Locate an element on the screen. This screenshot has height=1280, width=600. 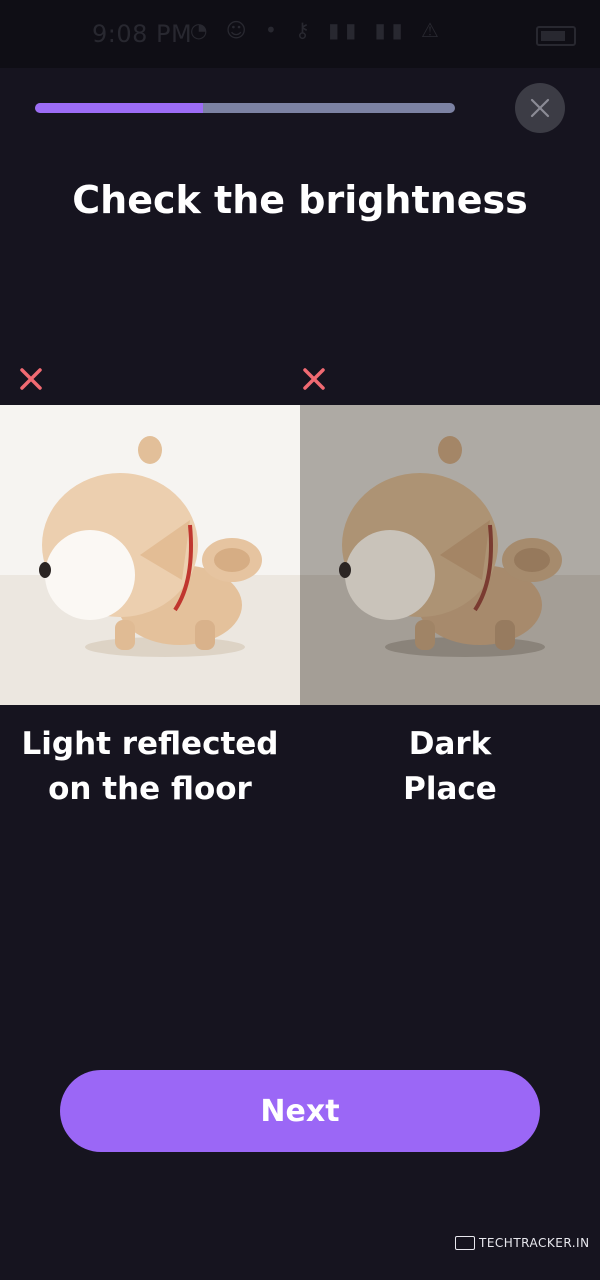
status-bar: 9:08 PM ◔ ☺ • ⚷ ▮▮ ▮▮ ⚠ is located at coordinates (300, 34).